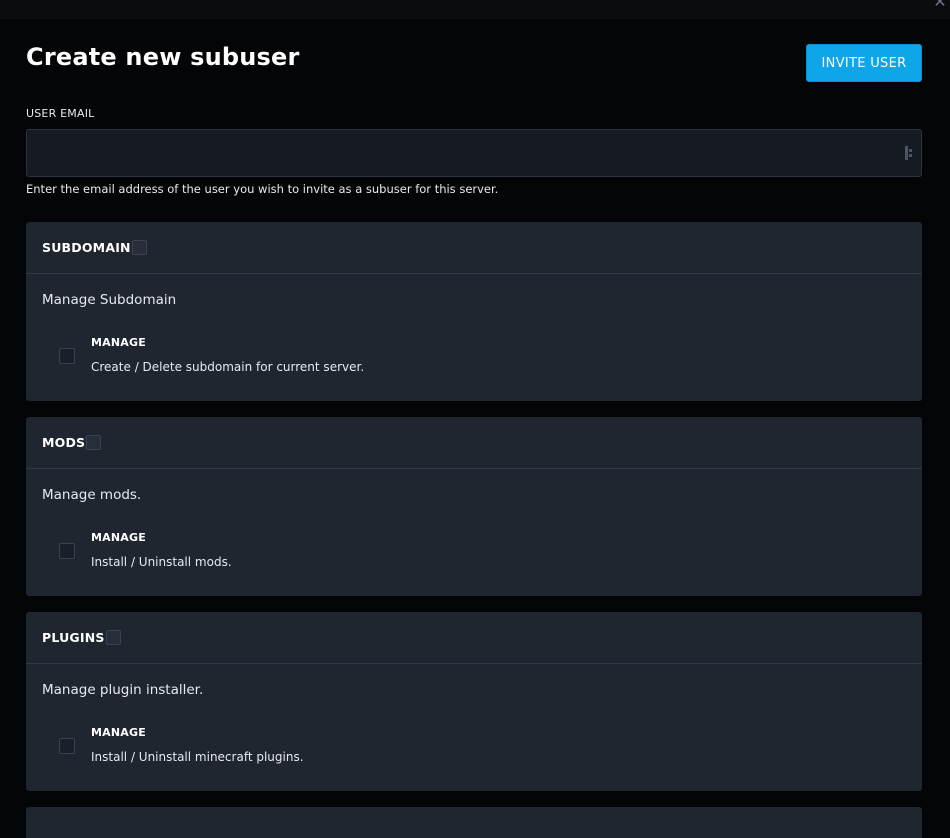 This screenshot has width=950, height=838. Describe the element at coordinates (67, 356) in the screenshot. I see `permission-checkbox-subdomain-manage` at that location.